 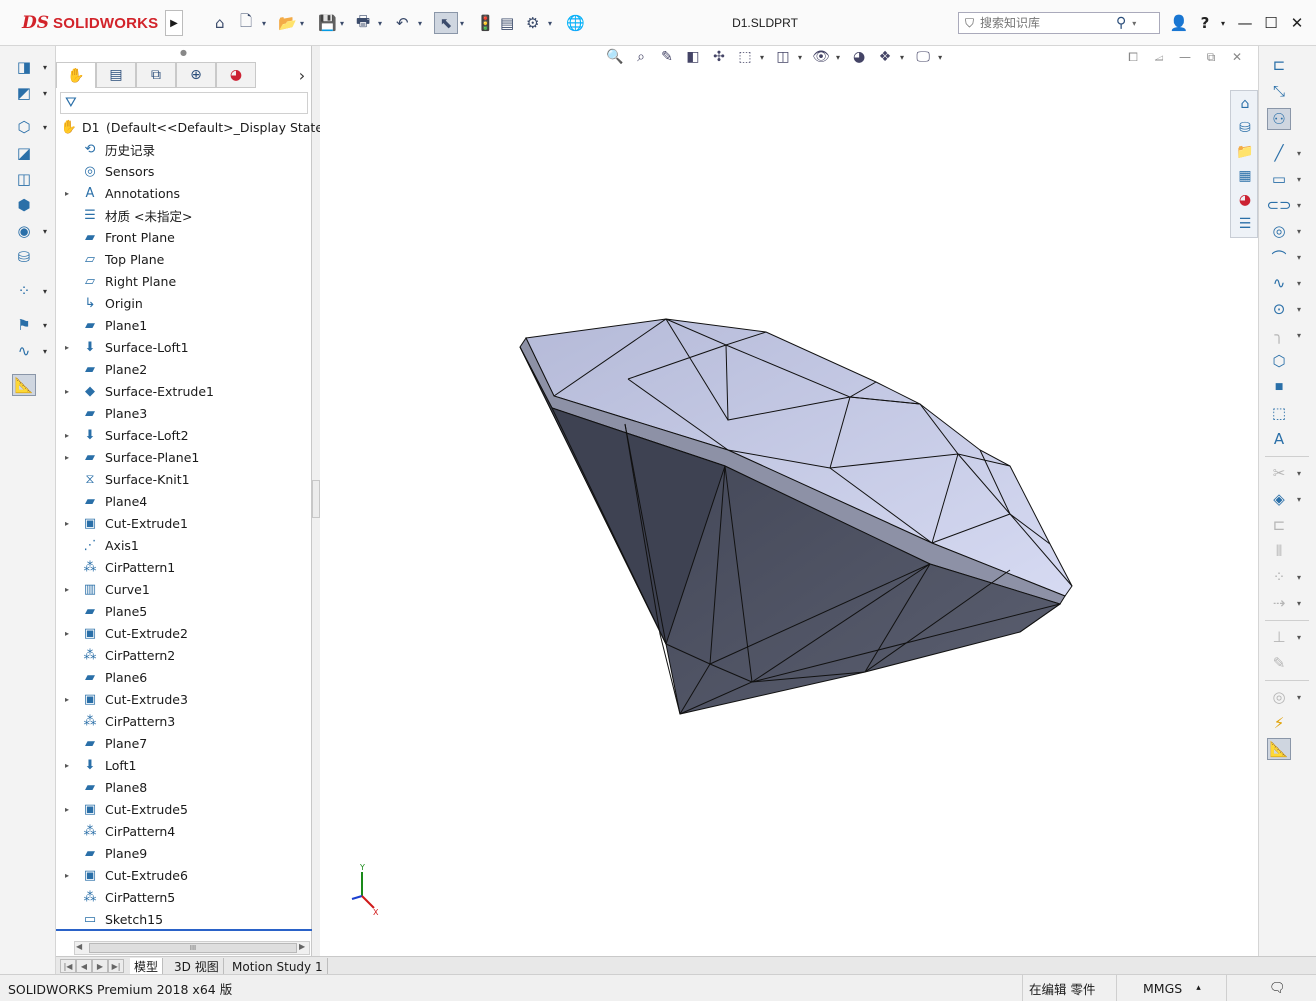 What do you see at coordinates (446, 23) in the screenshot?
I see `select-icon: ⬉` at bounding box center [446, 23].